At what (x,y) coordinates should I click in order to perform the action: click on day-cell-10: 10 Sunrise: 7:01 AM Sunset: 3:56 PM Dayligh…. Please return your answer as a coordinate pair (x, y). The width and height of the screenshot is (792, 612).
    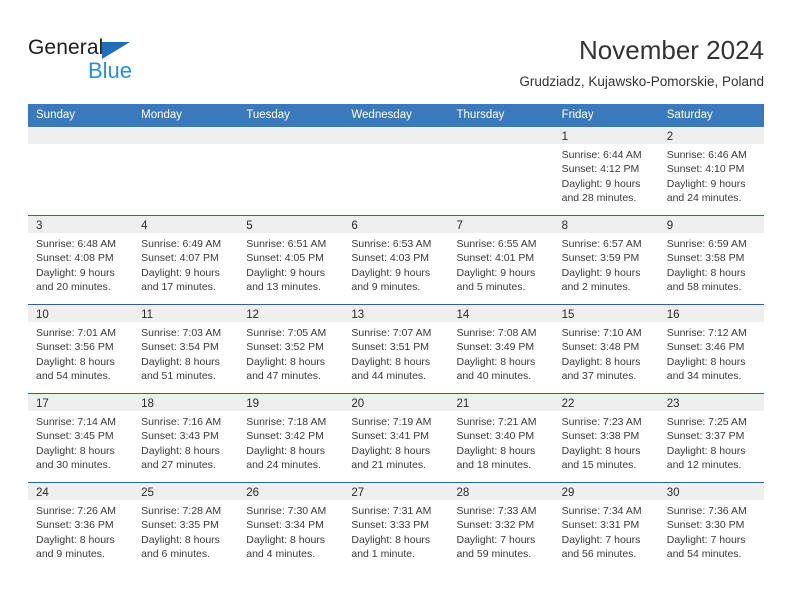
    Looking at the image, I should click on (81, 349).